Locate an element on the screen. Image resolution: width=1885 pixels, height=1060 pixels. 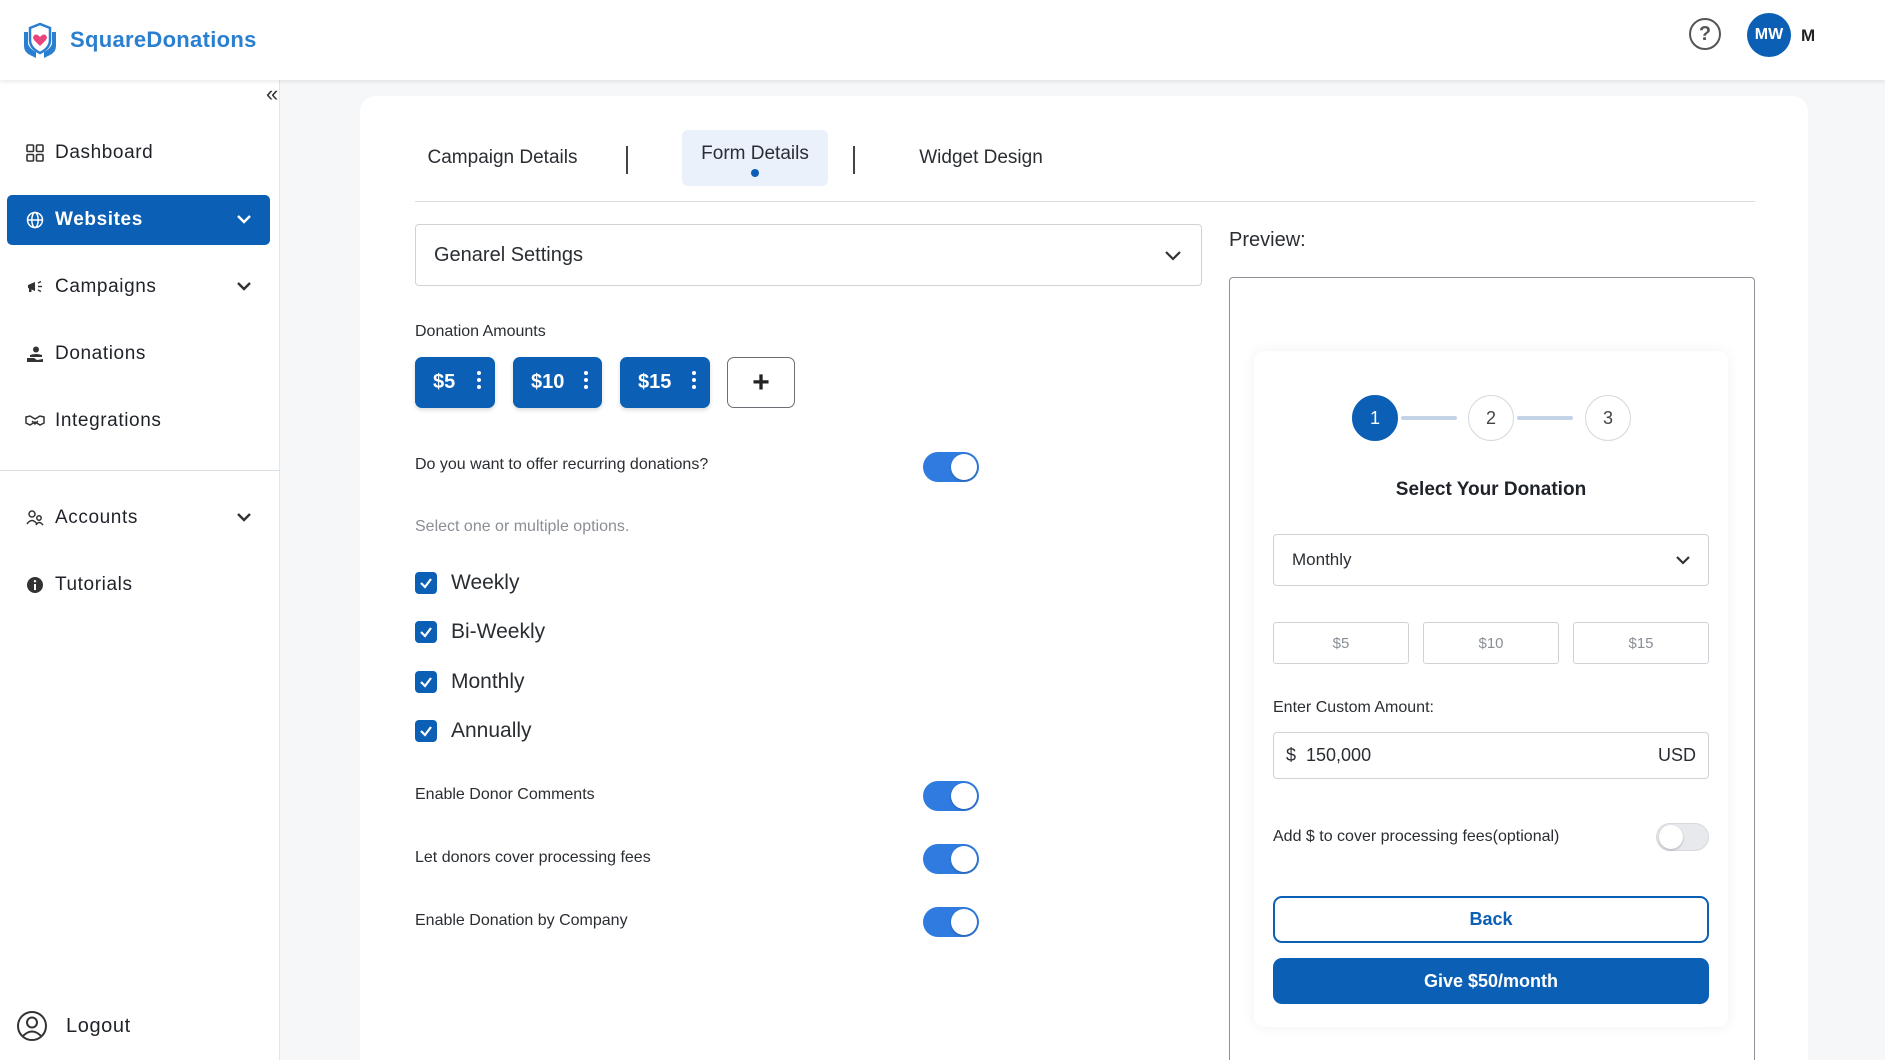
tab-widget-design: Widget Design is located at coordinates (981, 158).